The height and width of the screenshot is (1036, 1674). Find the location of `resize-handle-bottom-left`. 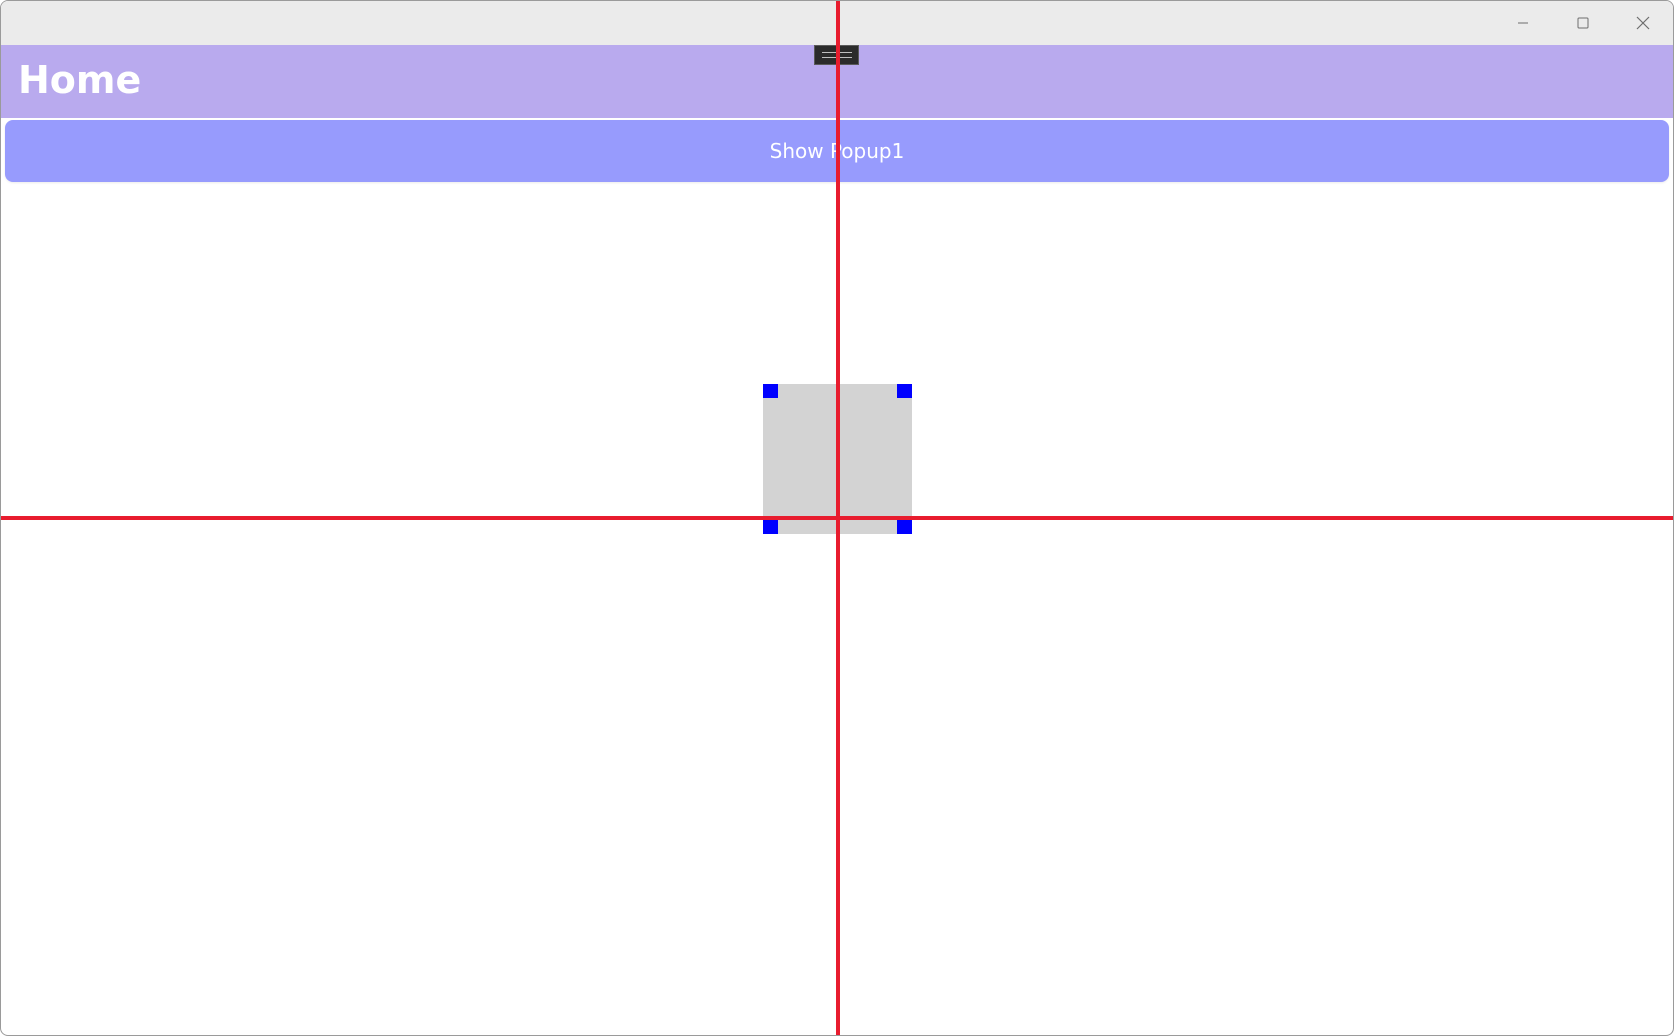

resize-handle-bottom-left is located at coordinates (770, 527).